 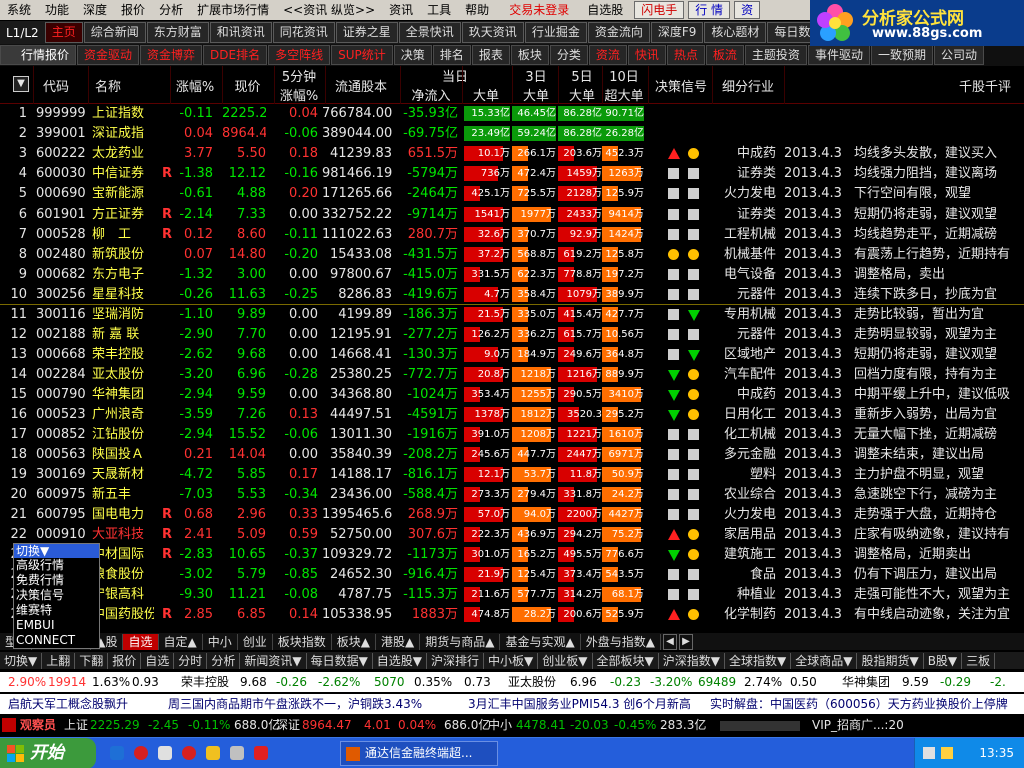 What do you see at coordinates (929, 753) in the screenshot?
I see `network-icon` at bounding box center [929, 753].